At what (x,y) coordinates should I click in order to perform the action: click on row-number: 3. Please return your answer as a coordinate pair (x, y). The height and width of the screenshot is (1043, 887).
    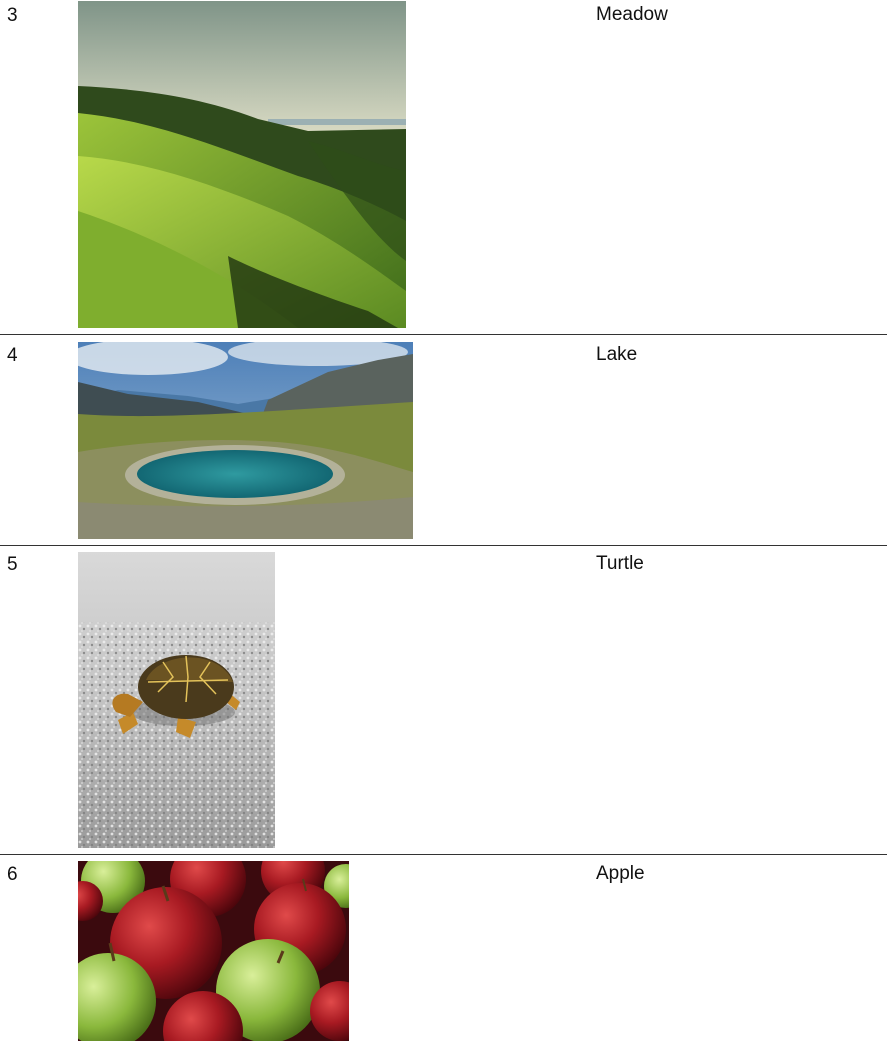
    Looking at the image, I should click on (12, 15).